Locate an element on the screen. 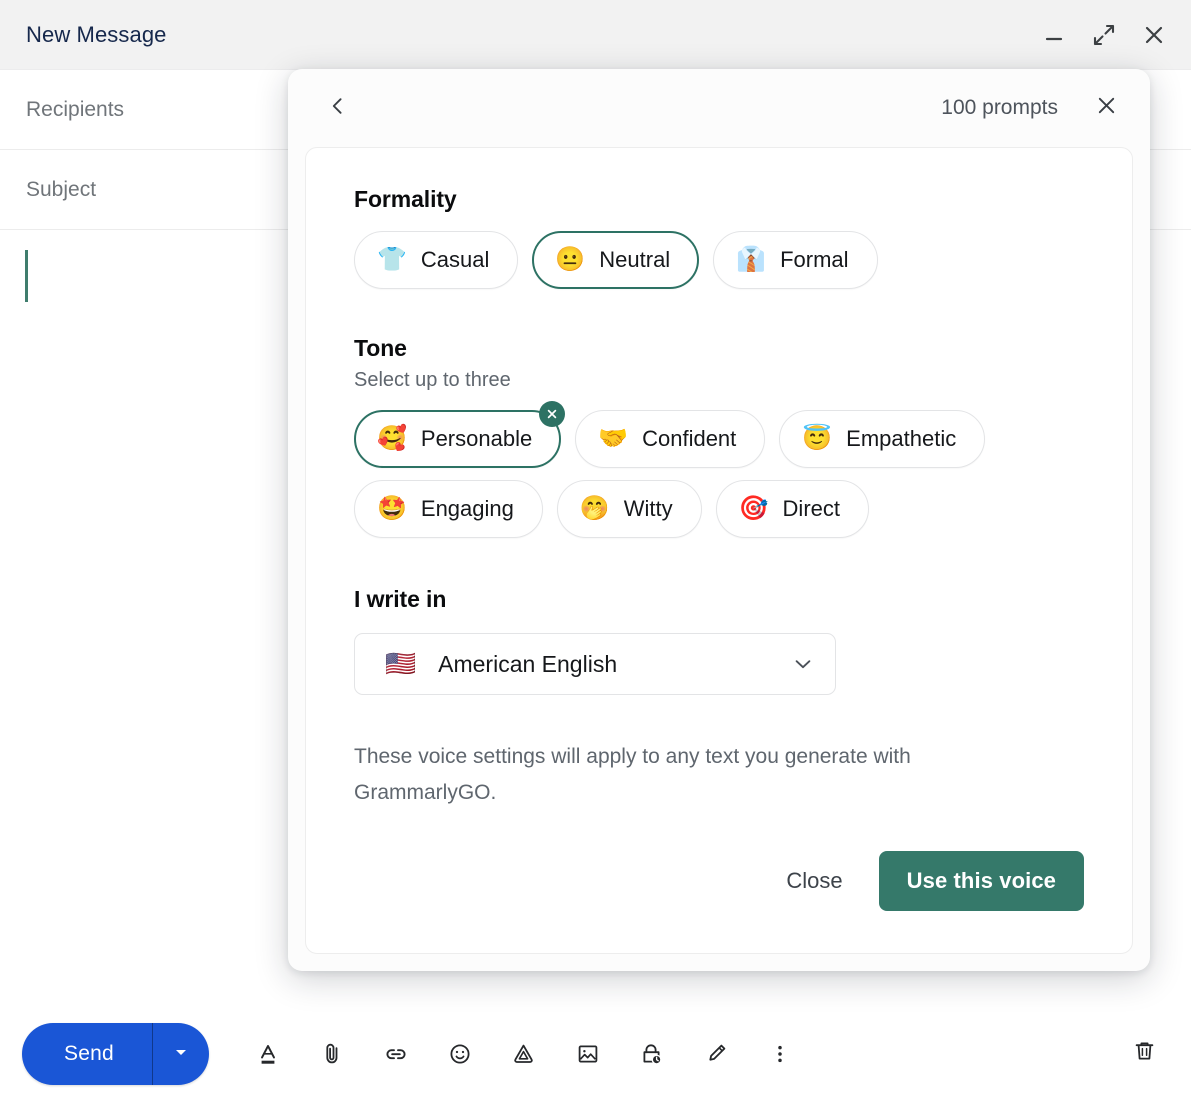 The image size is (1191, 1106). attach-file-button is located at coordinates (332, 1054).